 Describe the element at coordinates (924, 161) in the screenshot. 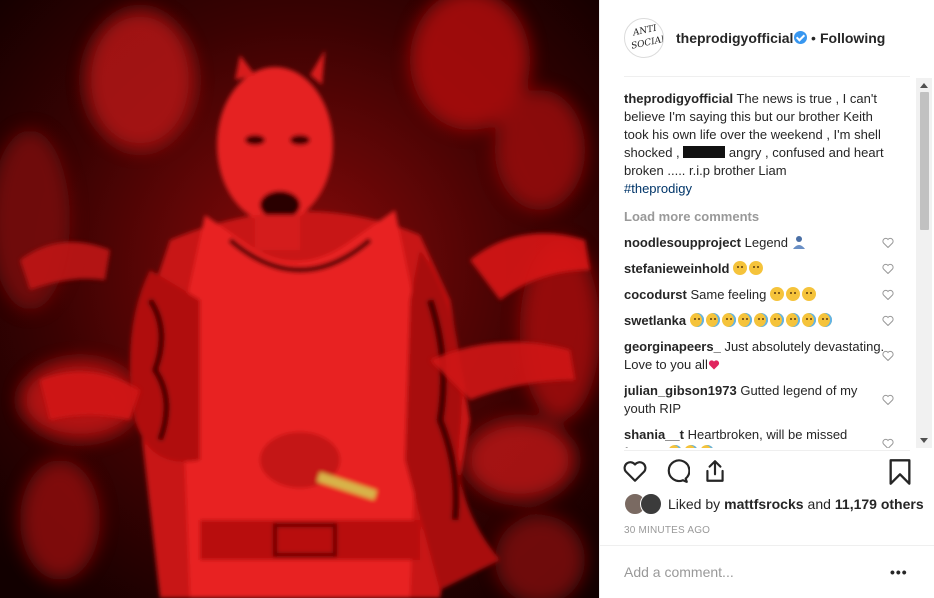

I see `scrollbar-thumb` at that location.